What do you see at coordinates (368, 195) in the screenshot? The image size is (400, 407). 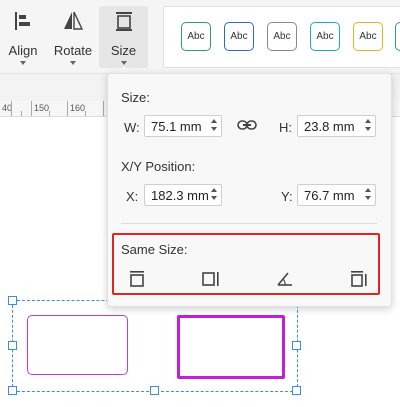 I see `y-stepper` at bounding box center [368, 195].